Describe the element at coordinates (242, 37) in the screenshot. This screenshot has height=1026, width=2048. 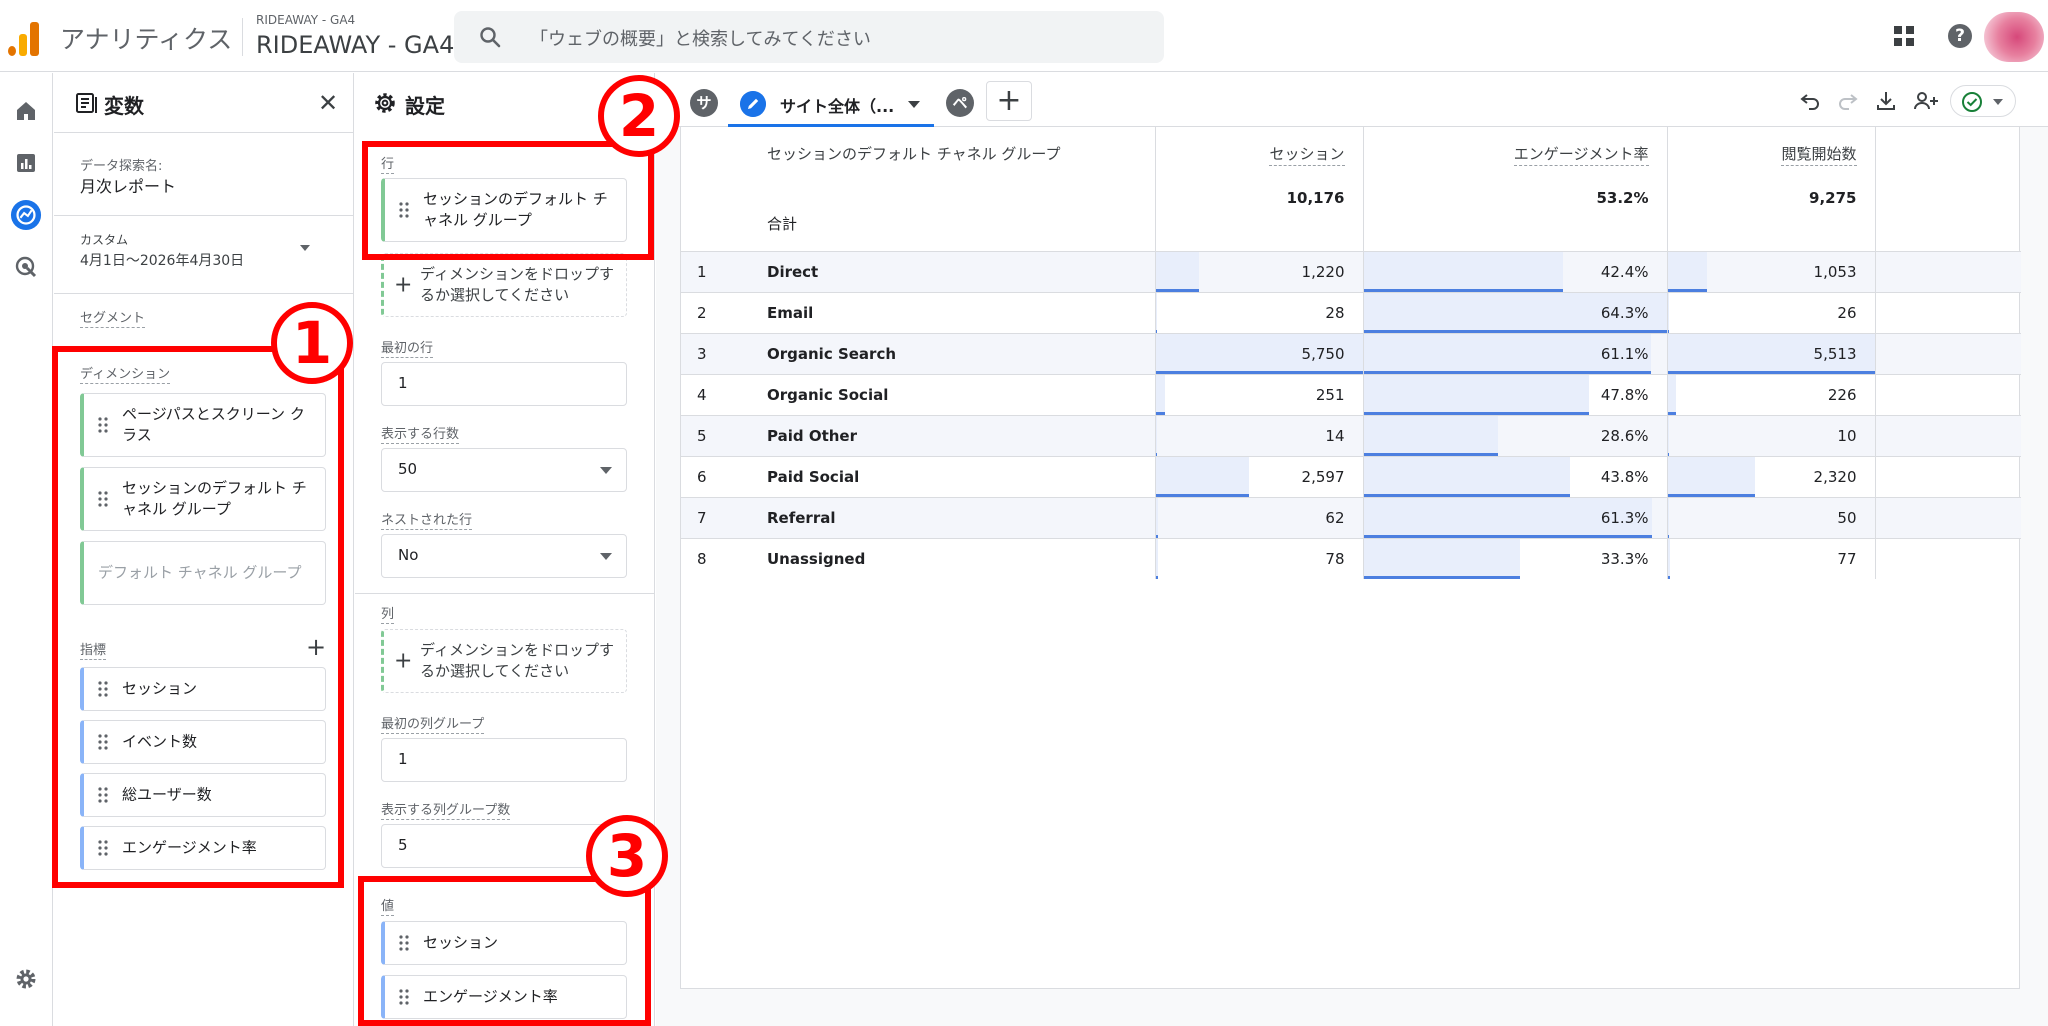
I see `divider` at that location.